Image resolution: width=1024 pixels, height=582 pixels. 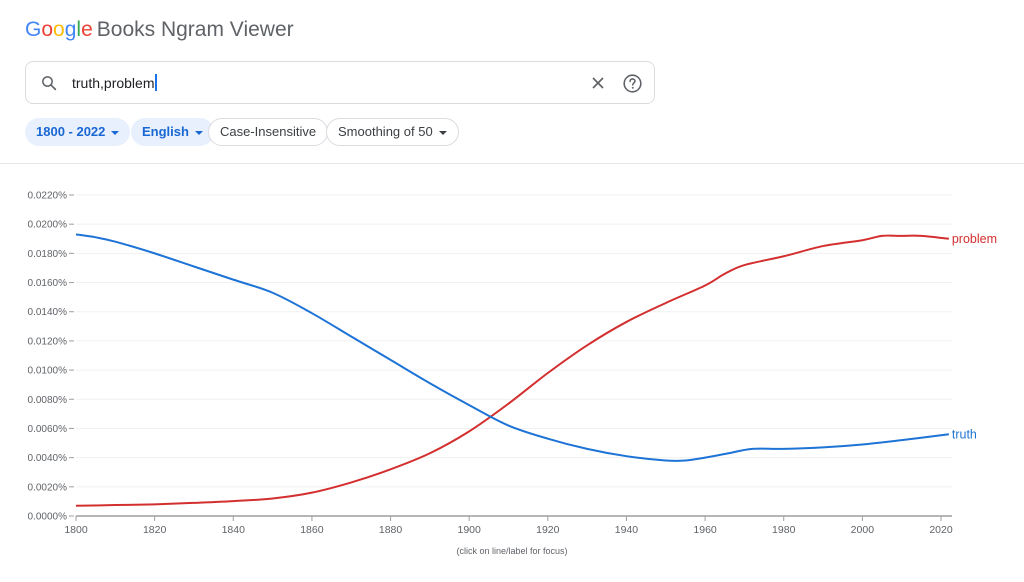 I want to click on x-tick-label: 1820, so click(x=155, y=530).